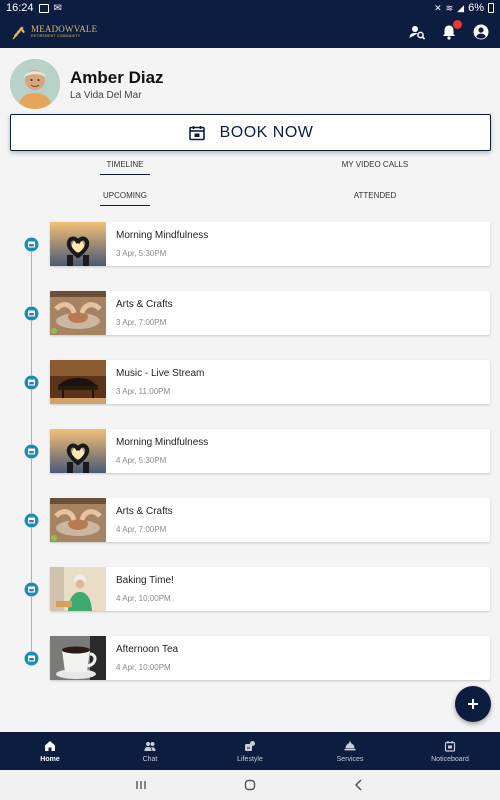 This screenshot has height=800, width=500. I want to click on gallery-notification-icon, so click(43, 8).